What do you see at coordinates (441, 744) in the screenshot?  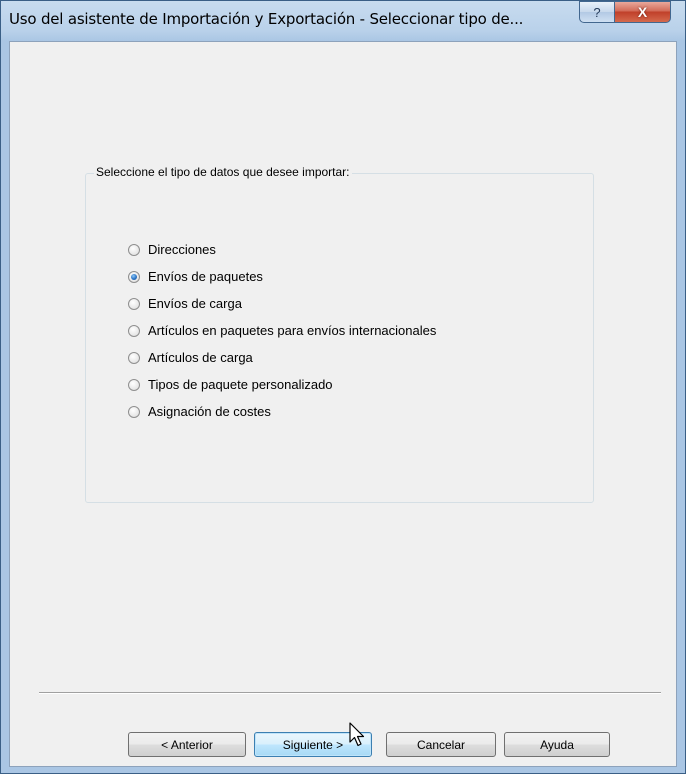 I see `cancel-button: Cancelar` at bounding box center [441, 744].